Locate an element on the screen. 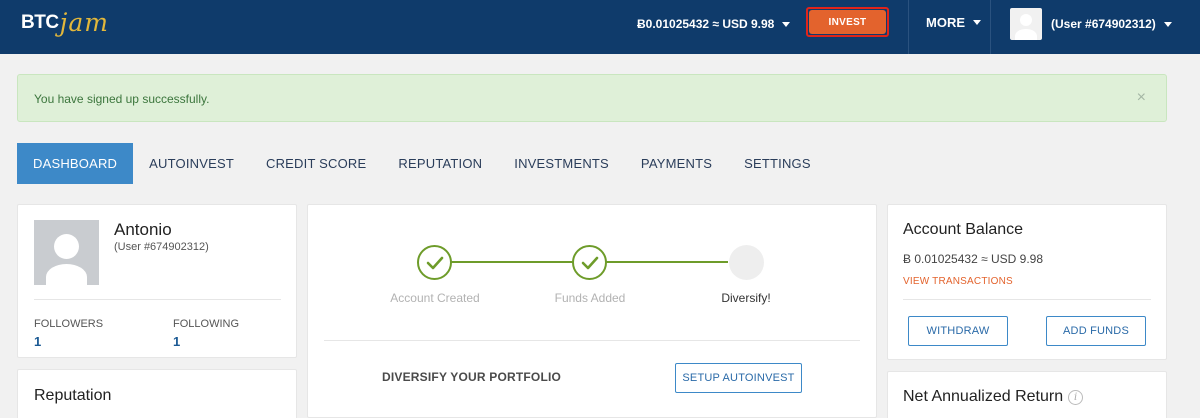  tab-payments: PAYMENTS is located at coordinates (676, 163).